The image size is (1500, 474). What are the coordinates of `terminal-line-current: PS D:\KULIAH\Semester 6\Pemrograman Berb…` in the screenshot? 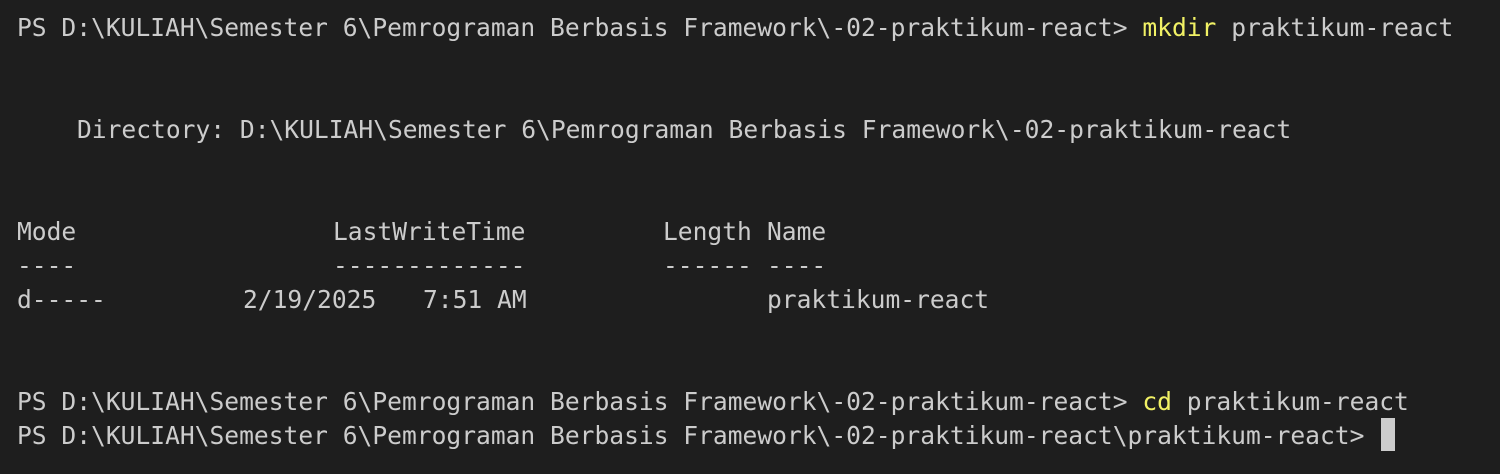 It's located at (706, 435).